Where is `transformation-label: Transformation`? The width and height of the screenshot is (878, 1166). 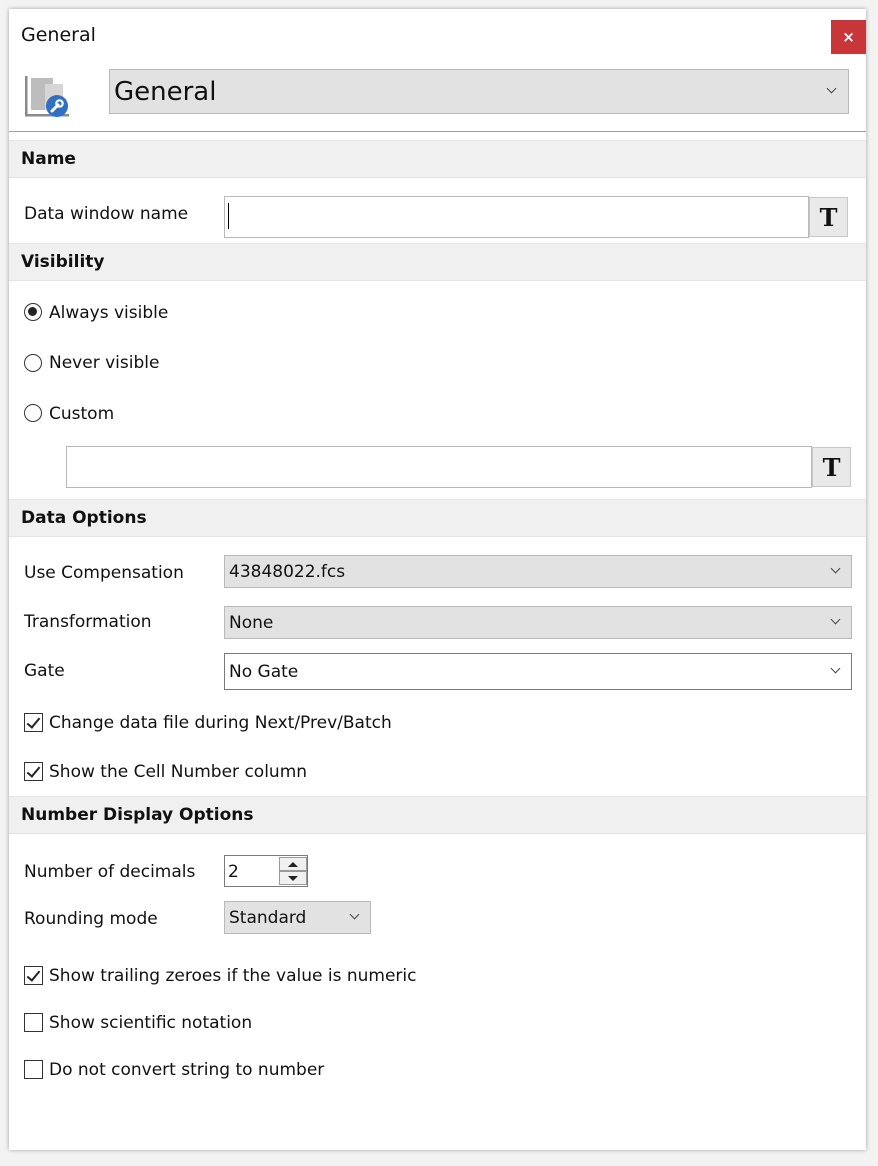 transformation-label: Transformation is located at coordinates (88, 622).